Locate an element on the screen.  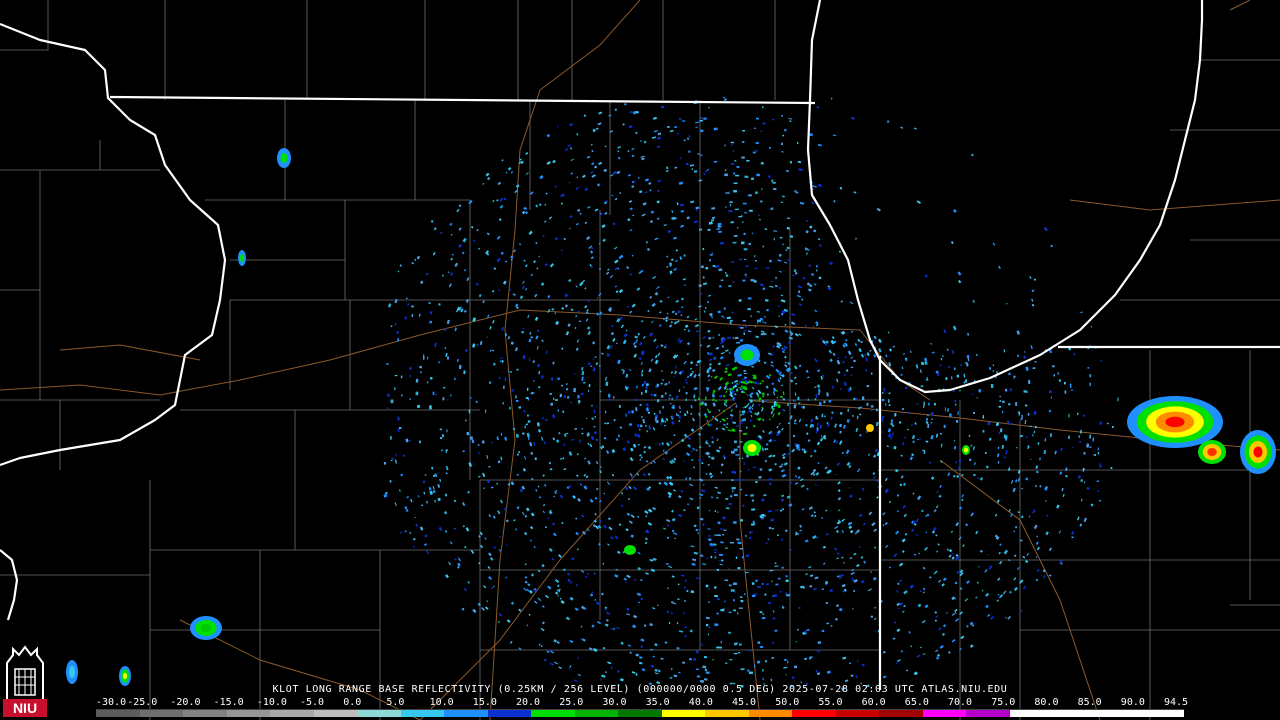
colorbar-tick: -5.0 is located at coordinates (312, 702).